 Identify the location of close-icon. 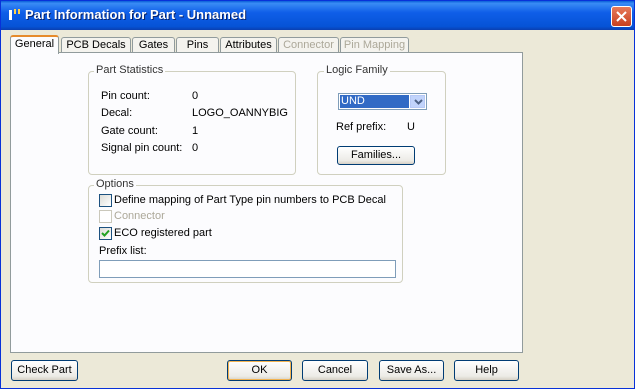
(621, 16).